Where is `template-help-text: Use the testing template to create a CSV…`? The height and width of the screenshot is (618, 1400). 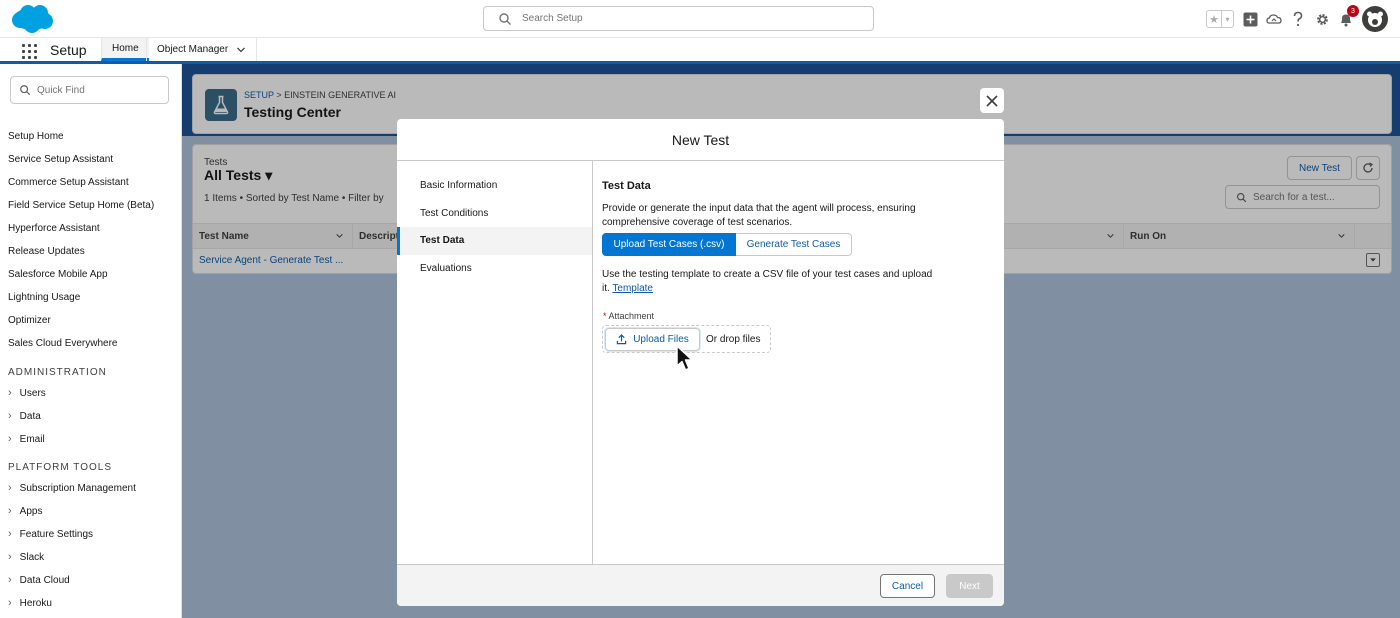
template-help-text: Use the testing template to create a CSV… is located at coordinates (772, 282).